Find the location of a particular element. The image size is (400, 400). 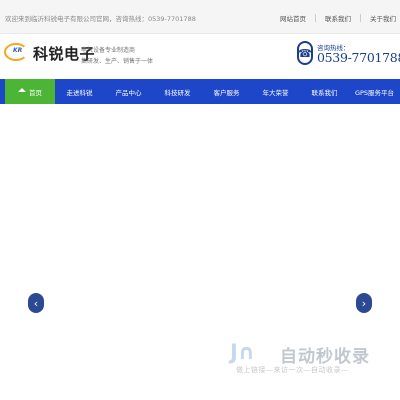

nav-item-products: 产品中心 is located at coordinates (128, 91).